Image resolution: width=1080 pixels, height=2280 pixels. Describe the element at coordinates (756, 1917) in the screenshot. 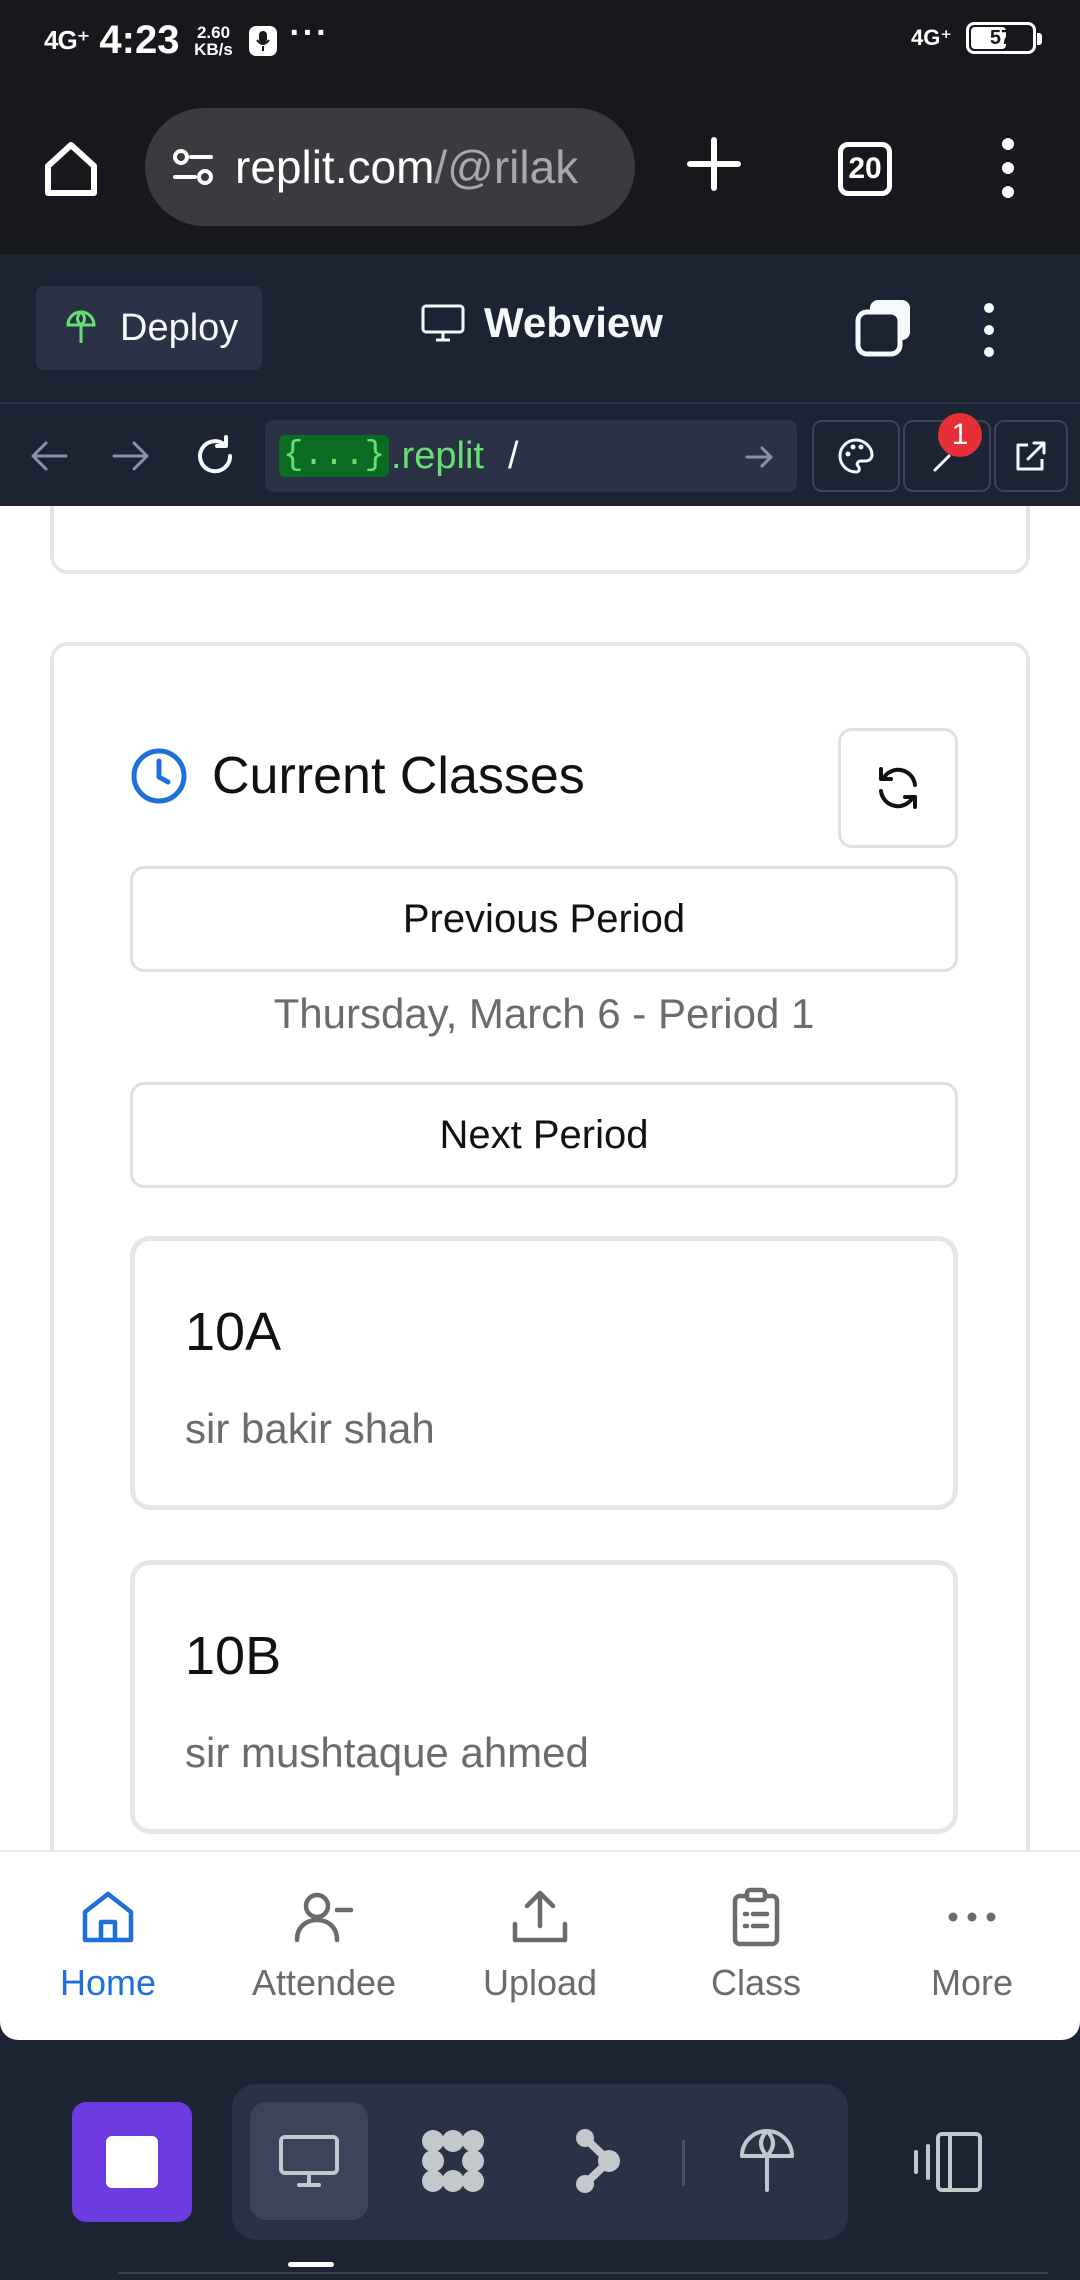

I see `clipboard-icon` at that location.